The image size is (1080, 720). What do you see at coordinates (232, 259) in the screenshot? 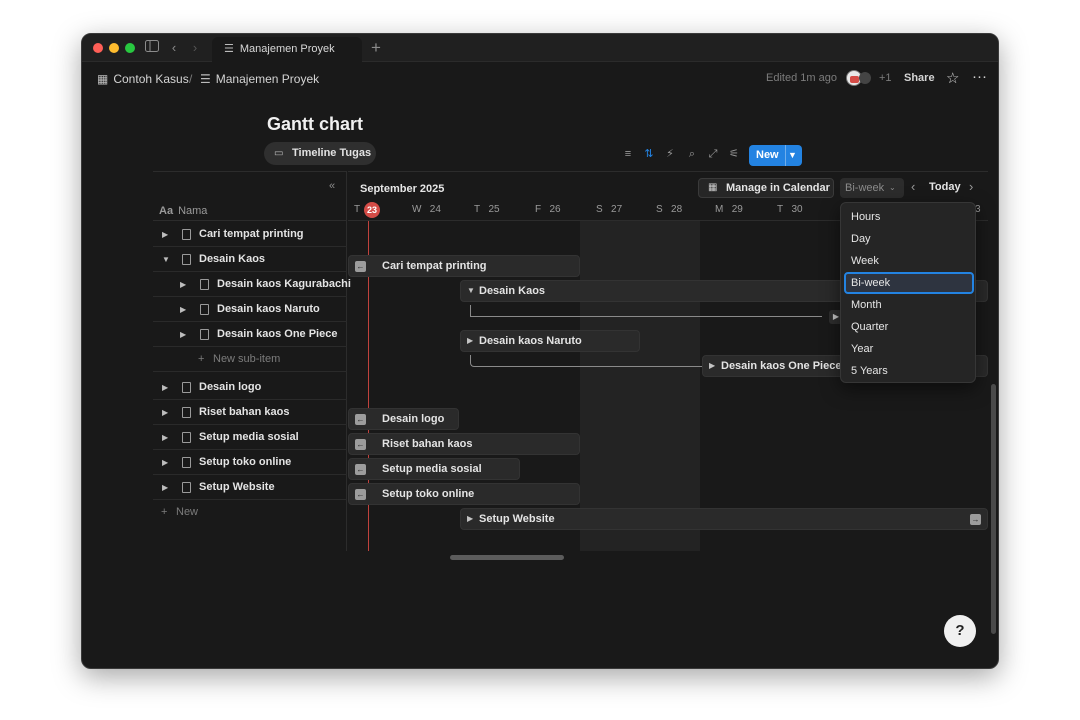
I see `row-label: Desain Kaos` at bounding box center [232, 259].